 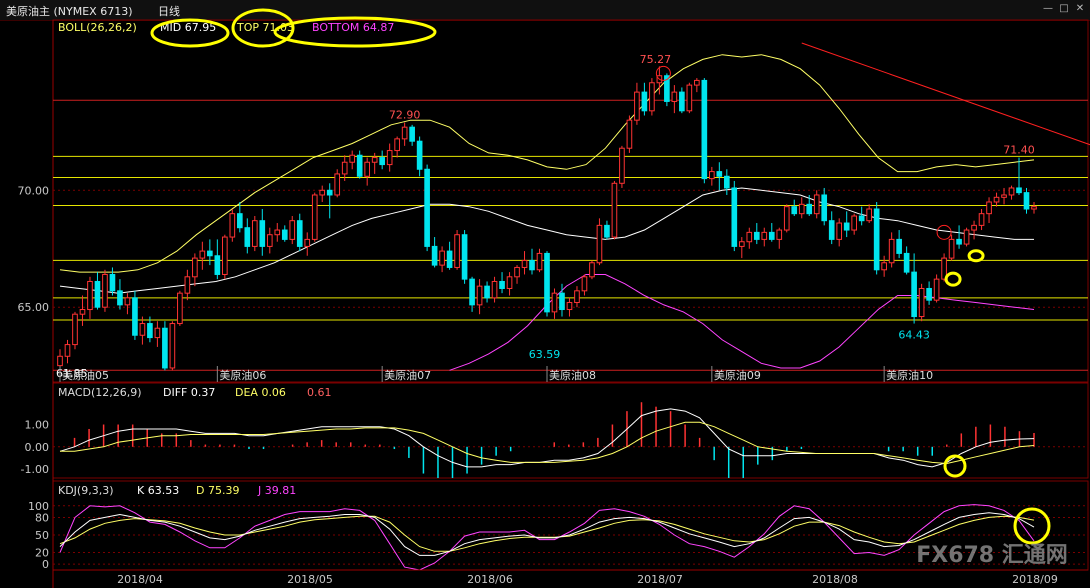 I want to click on date-axis-label: 2018/04, so click(x=140, y=579).